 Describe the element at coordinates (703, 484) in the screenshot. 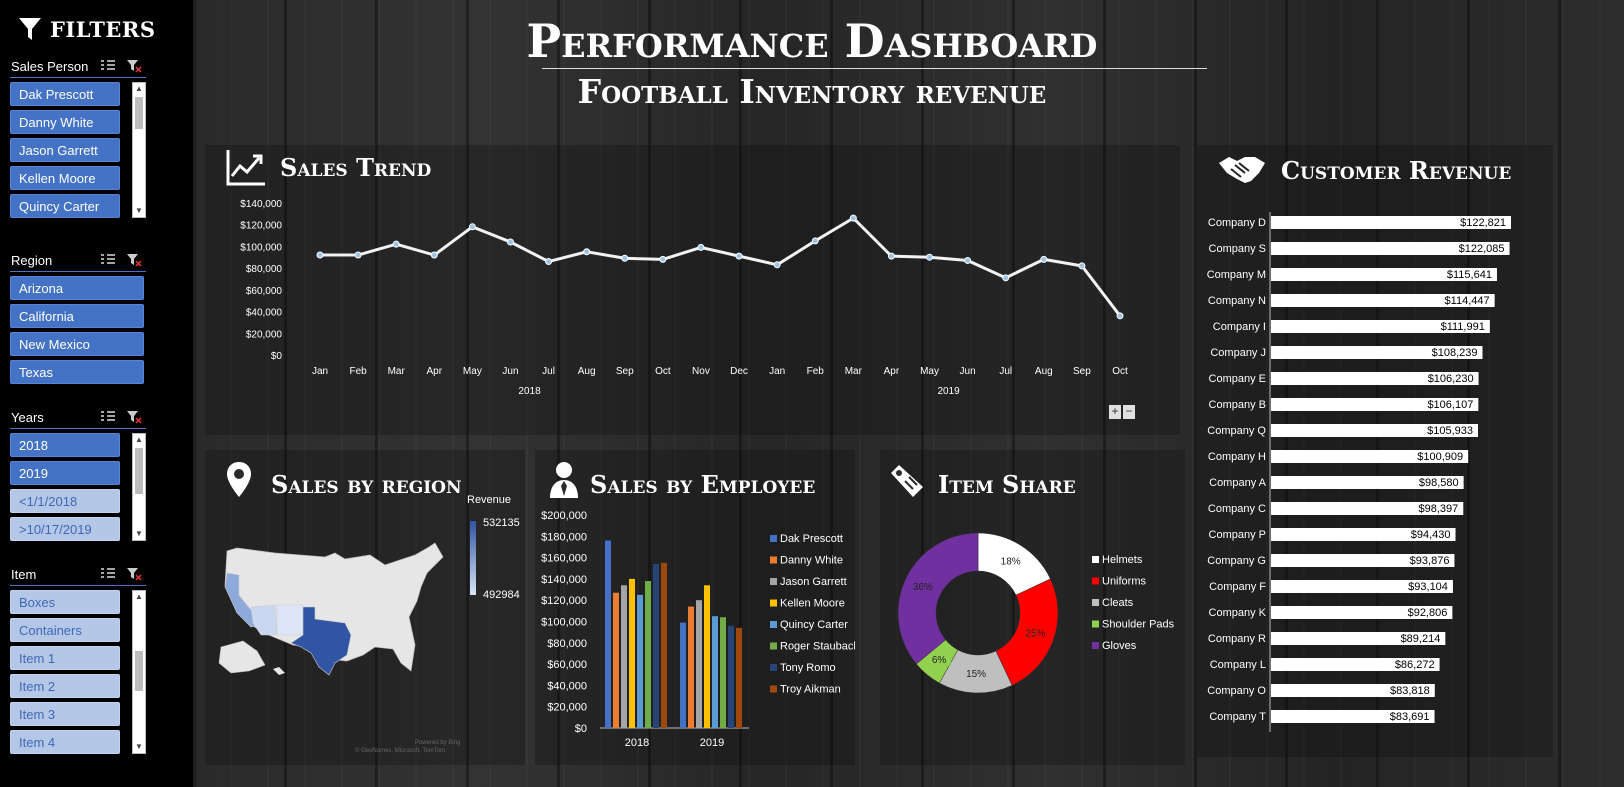

I see `sales-by-employee-title: Sales by Employee` at that location.